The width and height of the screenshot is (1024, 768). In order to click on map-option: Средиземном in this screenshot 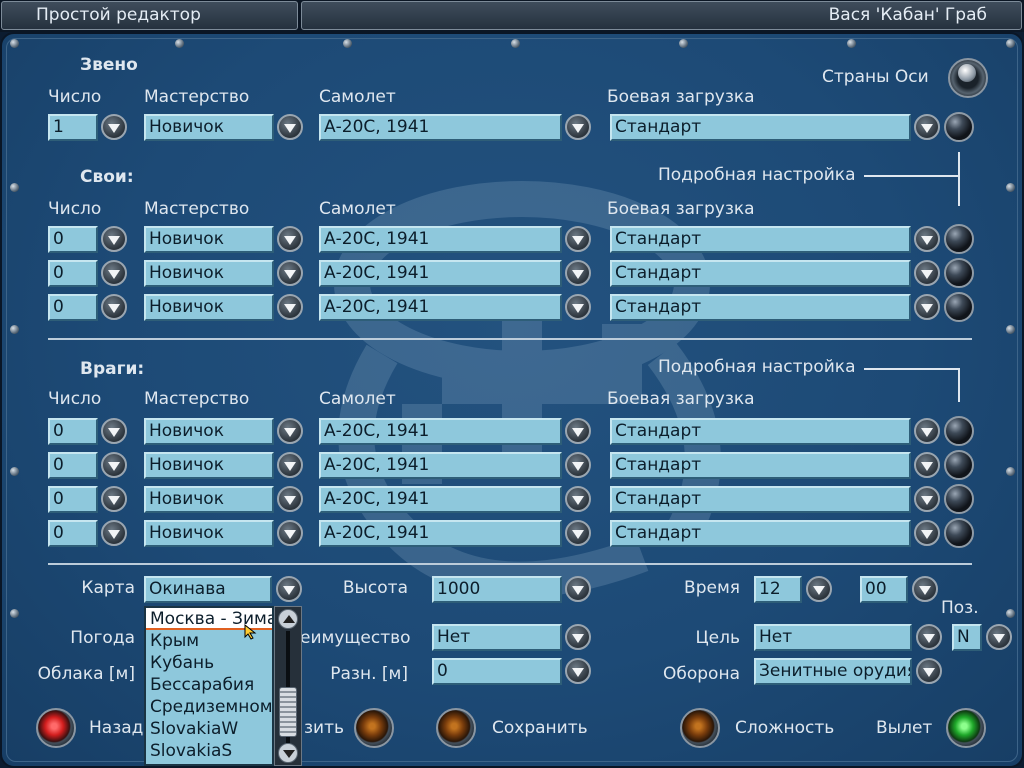, I will do `click(209, 707)`.